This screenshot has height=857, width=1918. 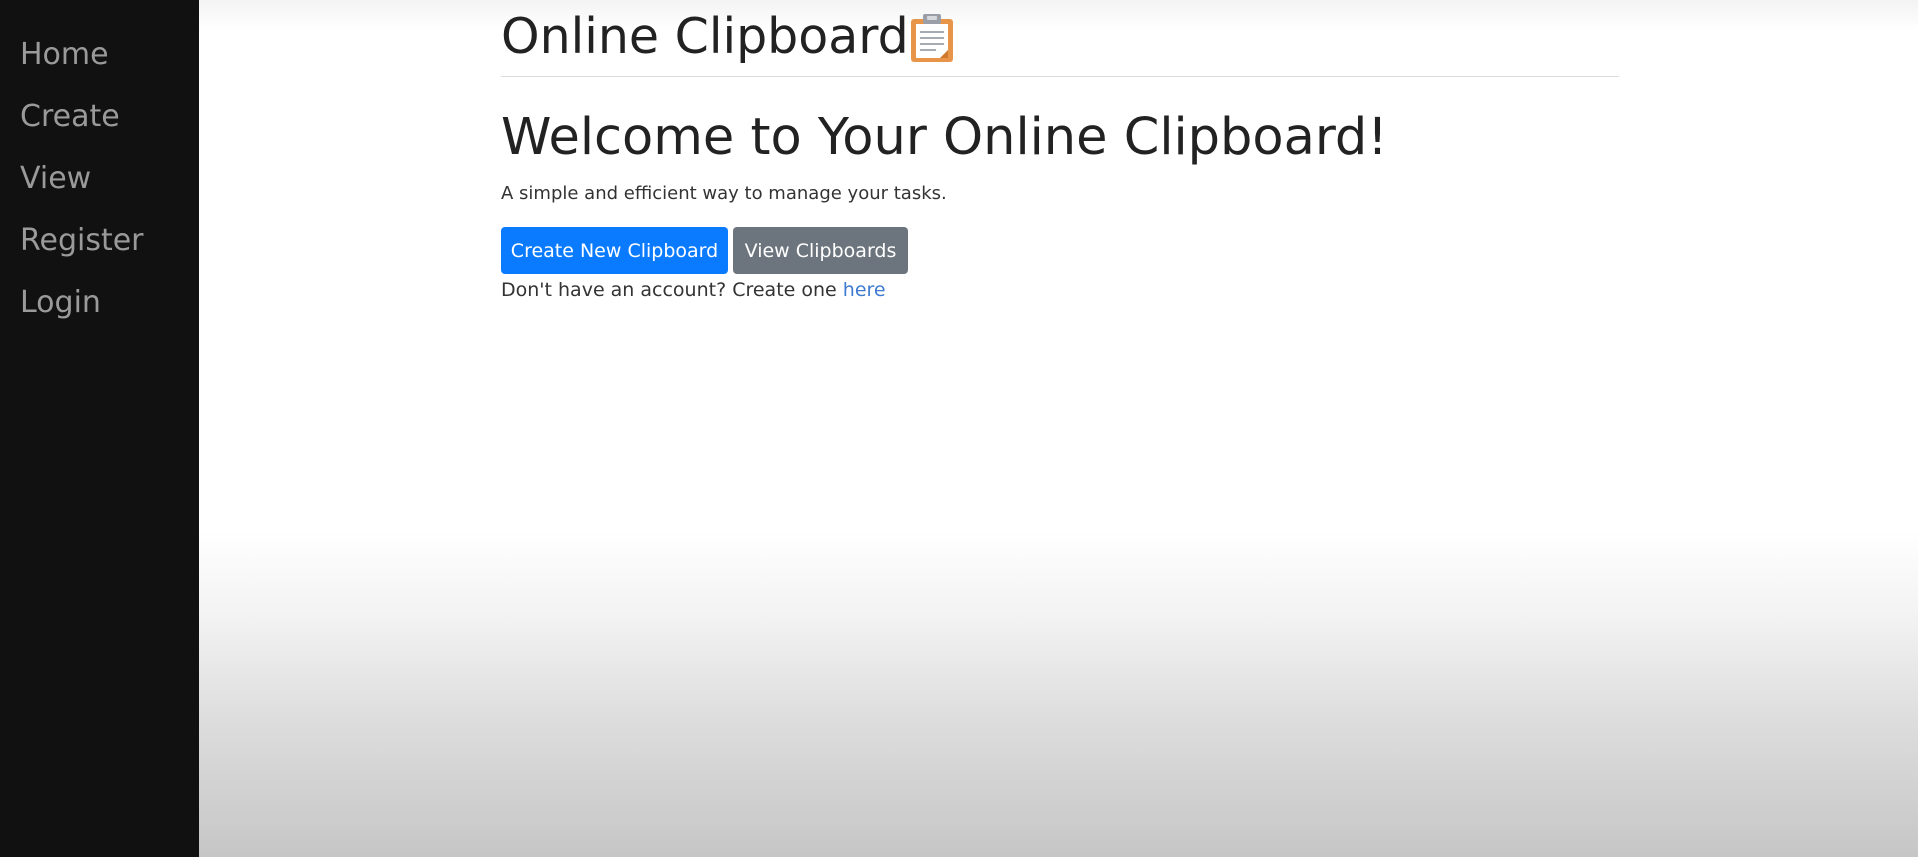 I want to click on sidebar: Home Create View Register Login, so click(x=99, y=428).